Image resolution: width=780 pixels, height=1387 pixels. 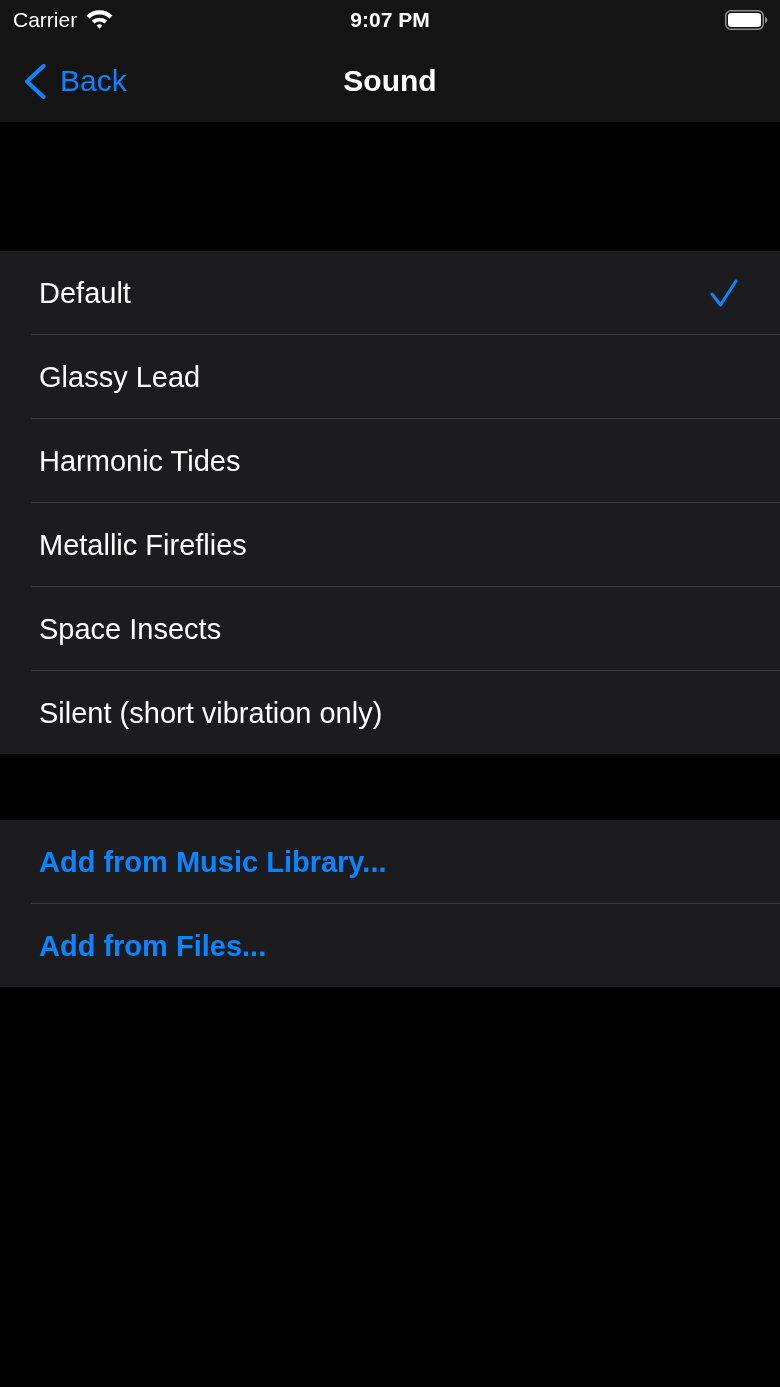 I want to click on sound-option: Space Insects, so click(x=390, y=628).